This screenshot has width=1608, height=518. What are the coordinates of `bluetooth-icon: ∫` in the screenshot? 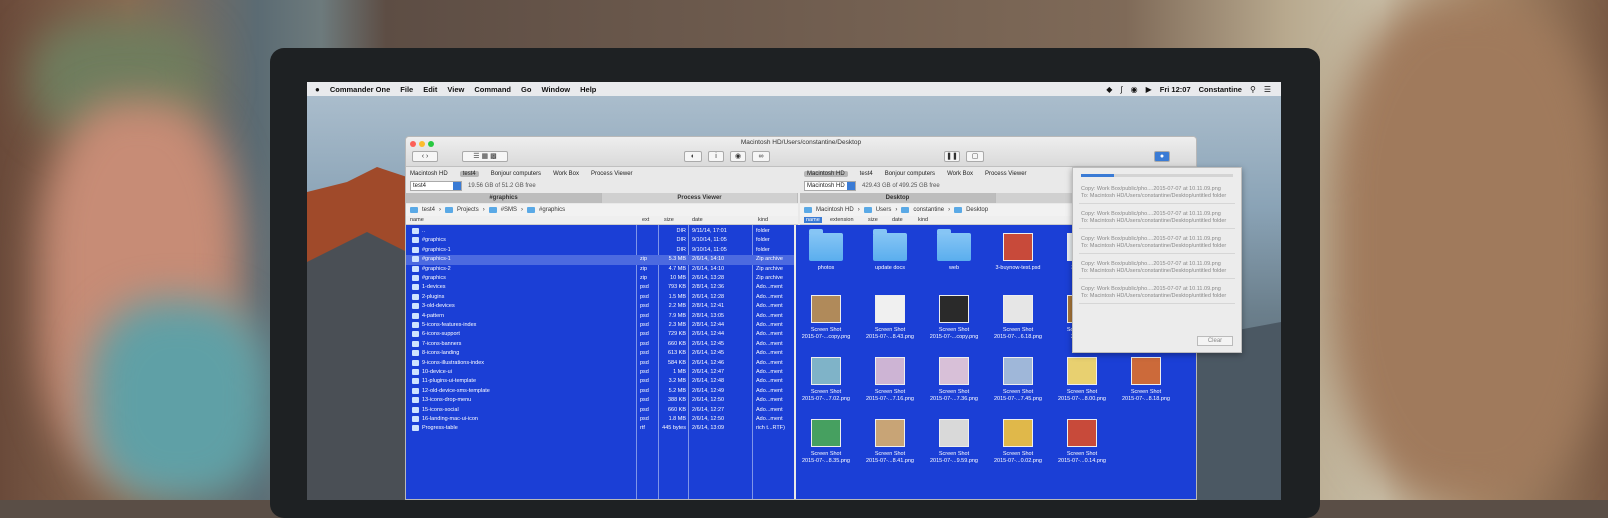 It's located at (1121, 89).